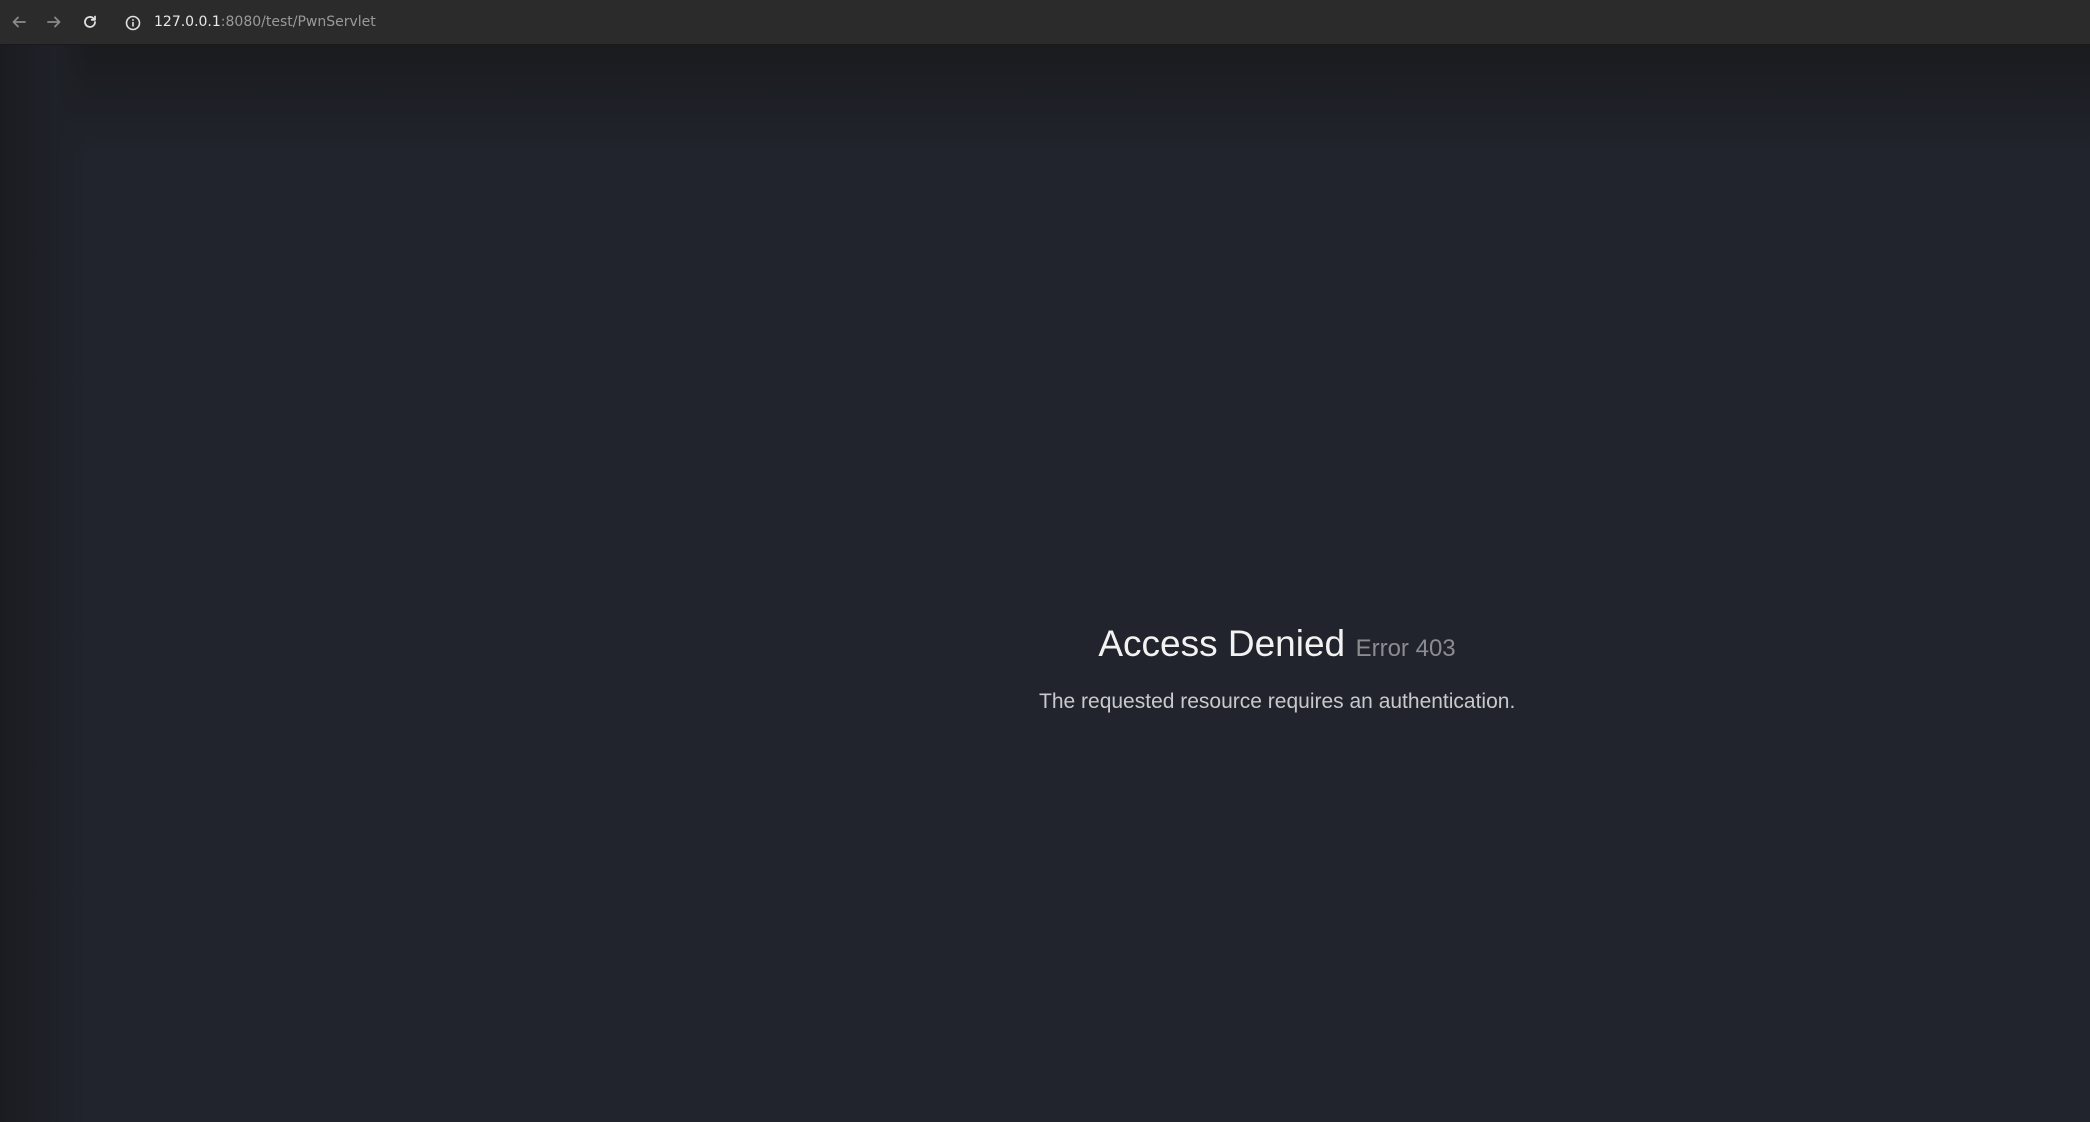  Describe the element at coordinates (1045, 100) in the screenshot. I see `top-shade` at that location.